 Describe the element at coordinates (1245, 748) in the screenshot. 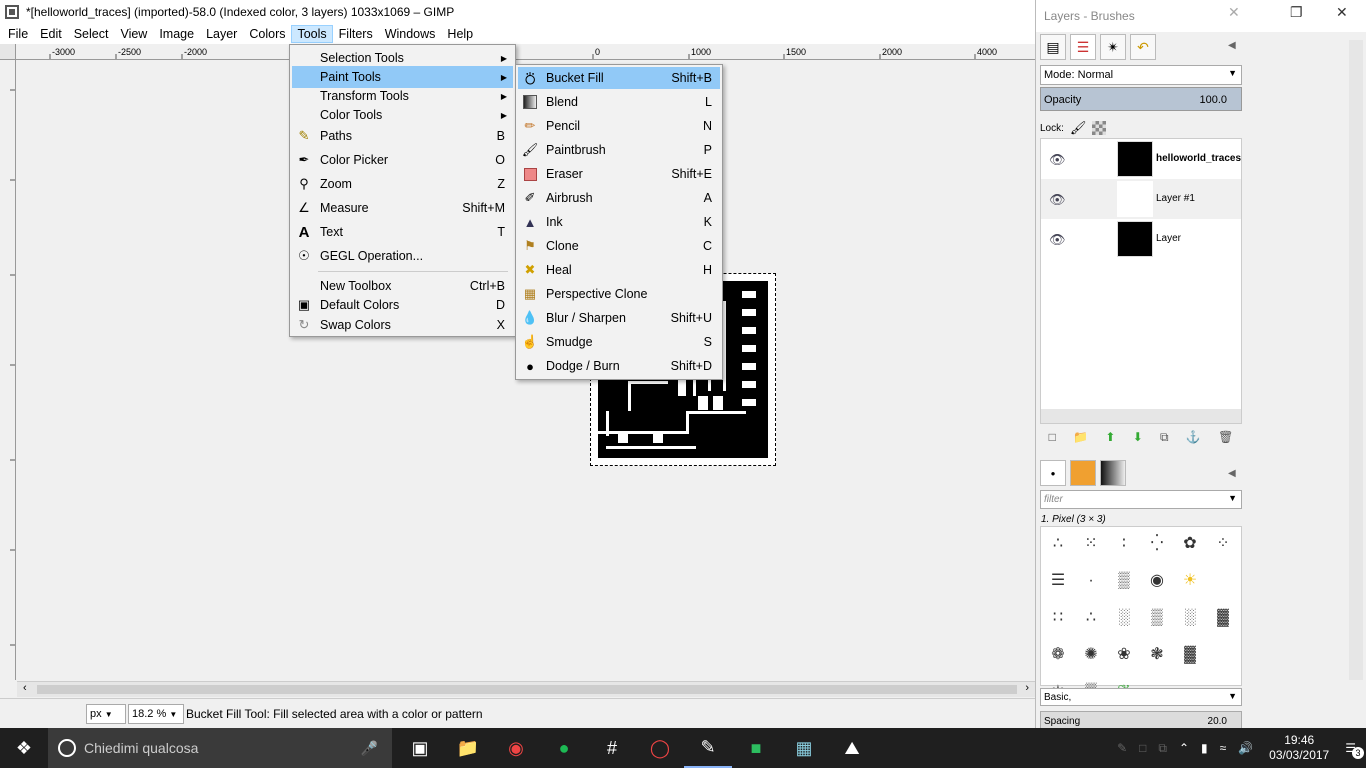

I see `volume-icon: 🔊` at that location.